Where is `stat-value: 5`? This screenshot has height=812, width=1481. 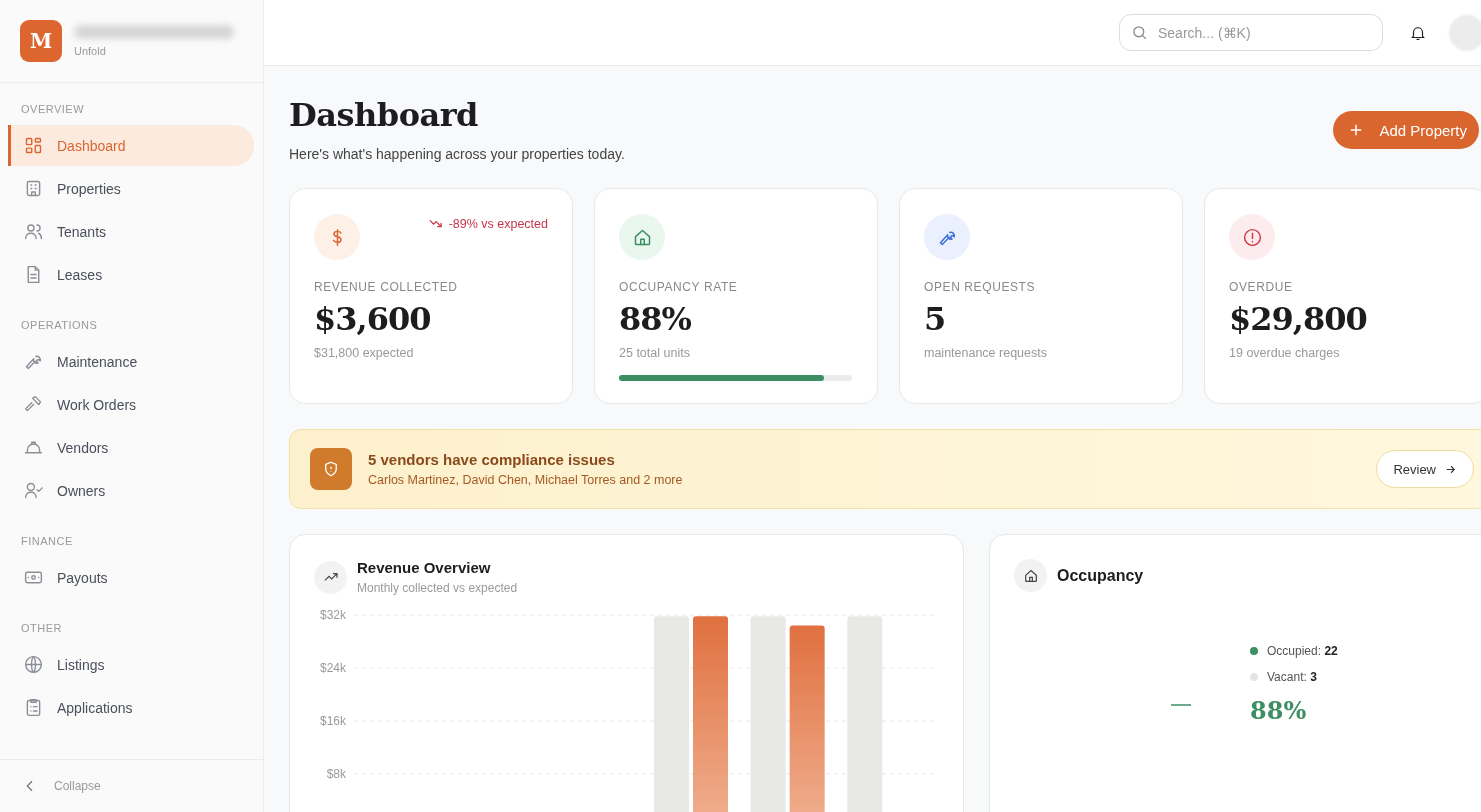 stat-value: 5 is located at coordinates (935, 319).